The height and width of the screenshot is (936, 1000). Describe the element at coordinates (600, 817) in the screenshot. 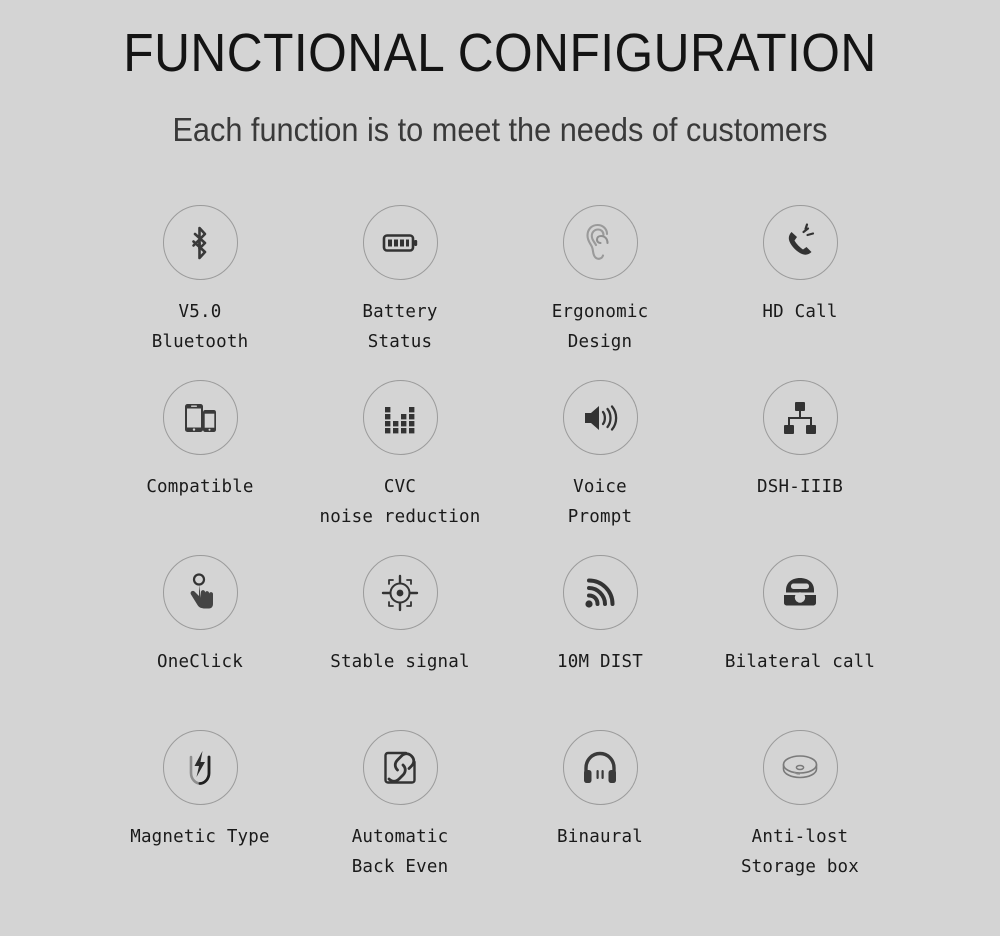

I see `feature-item-binaural: Binaural` at that location.